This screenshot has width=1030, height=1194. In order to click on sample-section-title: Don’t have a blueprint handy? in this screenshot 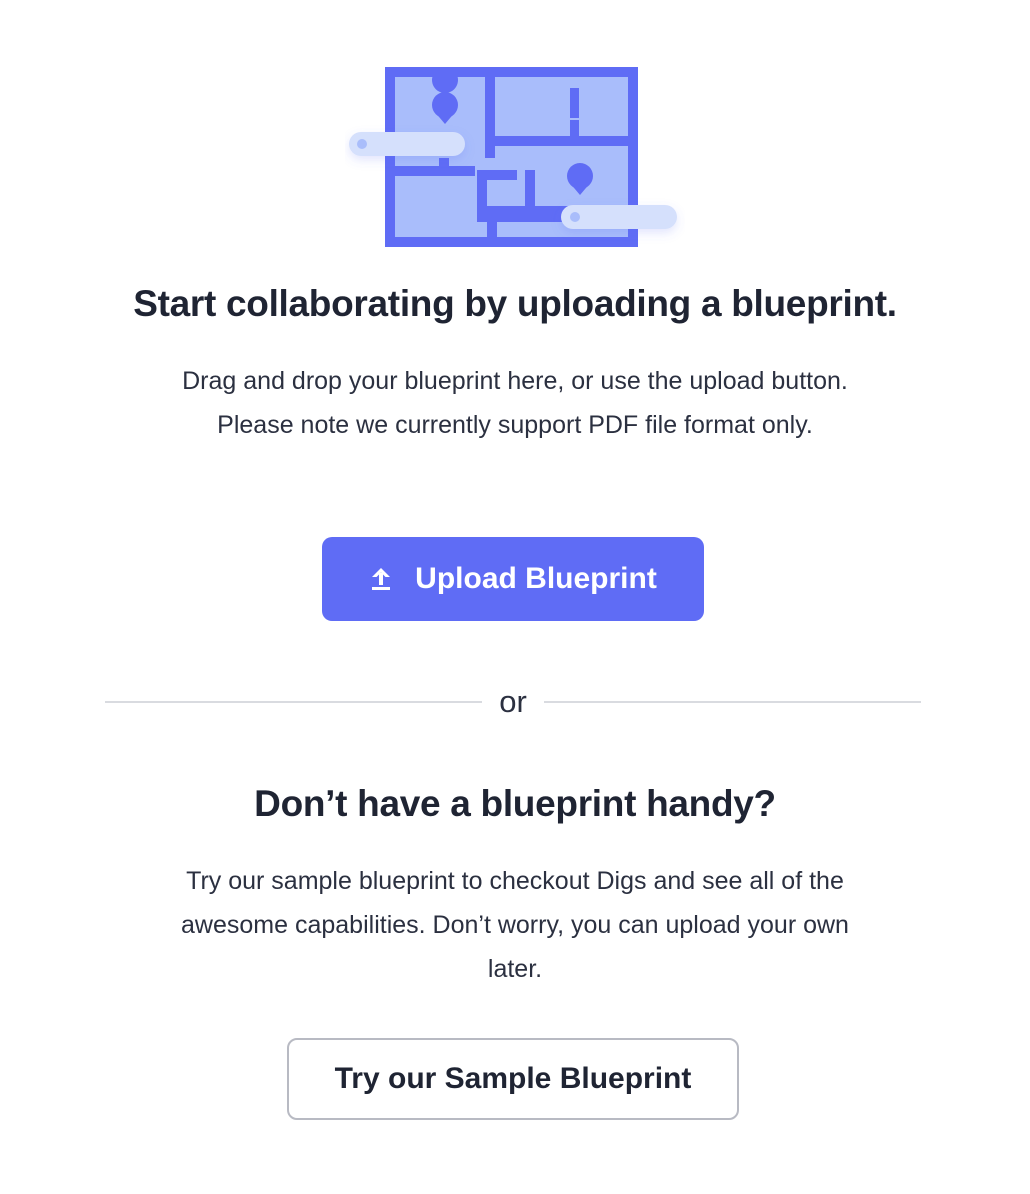, I will do `click(515, 803)`.